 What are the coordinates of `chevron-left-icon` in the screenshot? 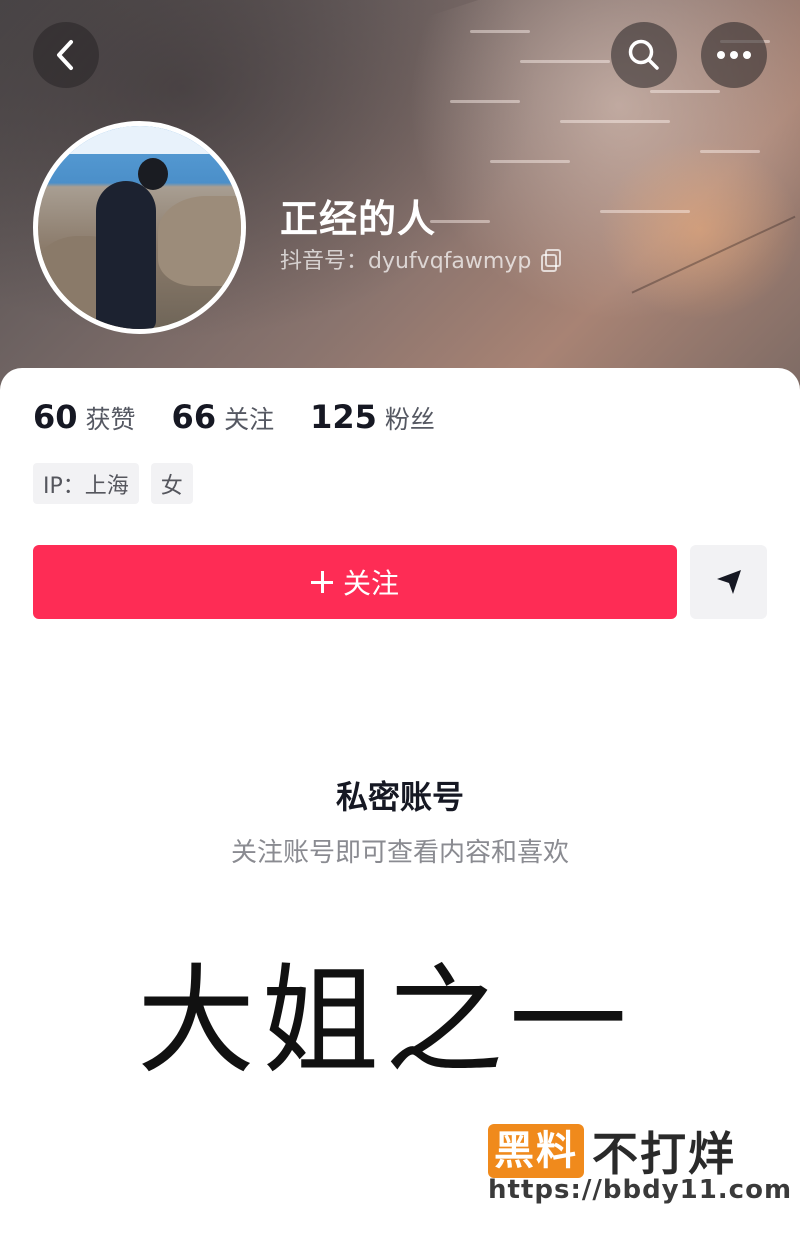 It's located at (65, 55).